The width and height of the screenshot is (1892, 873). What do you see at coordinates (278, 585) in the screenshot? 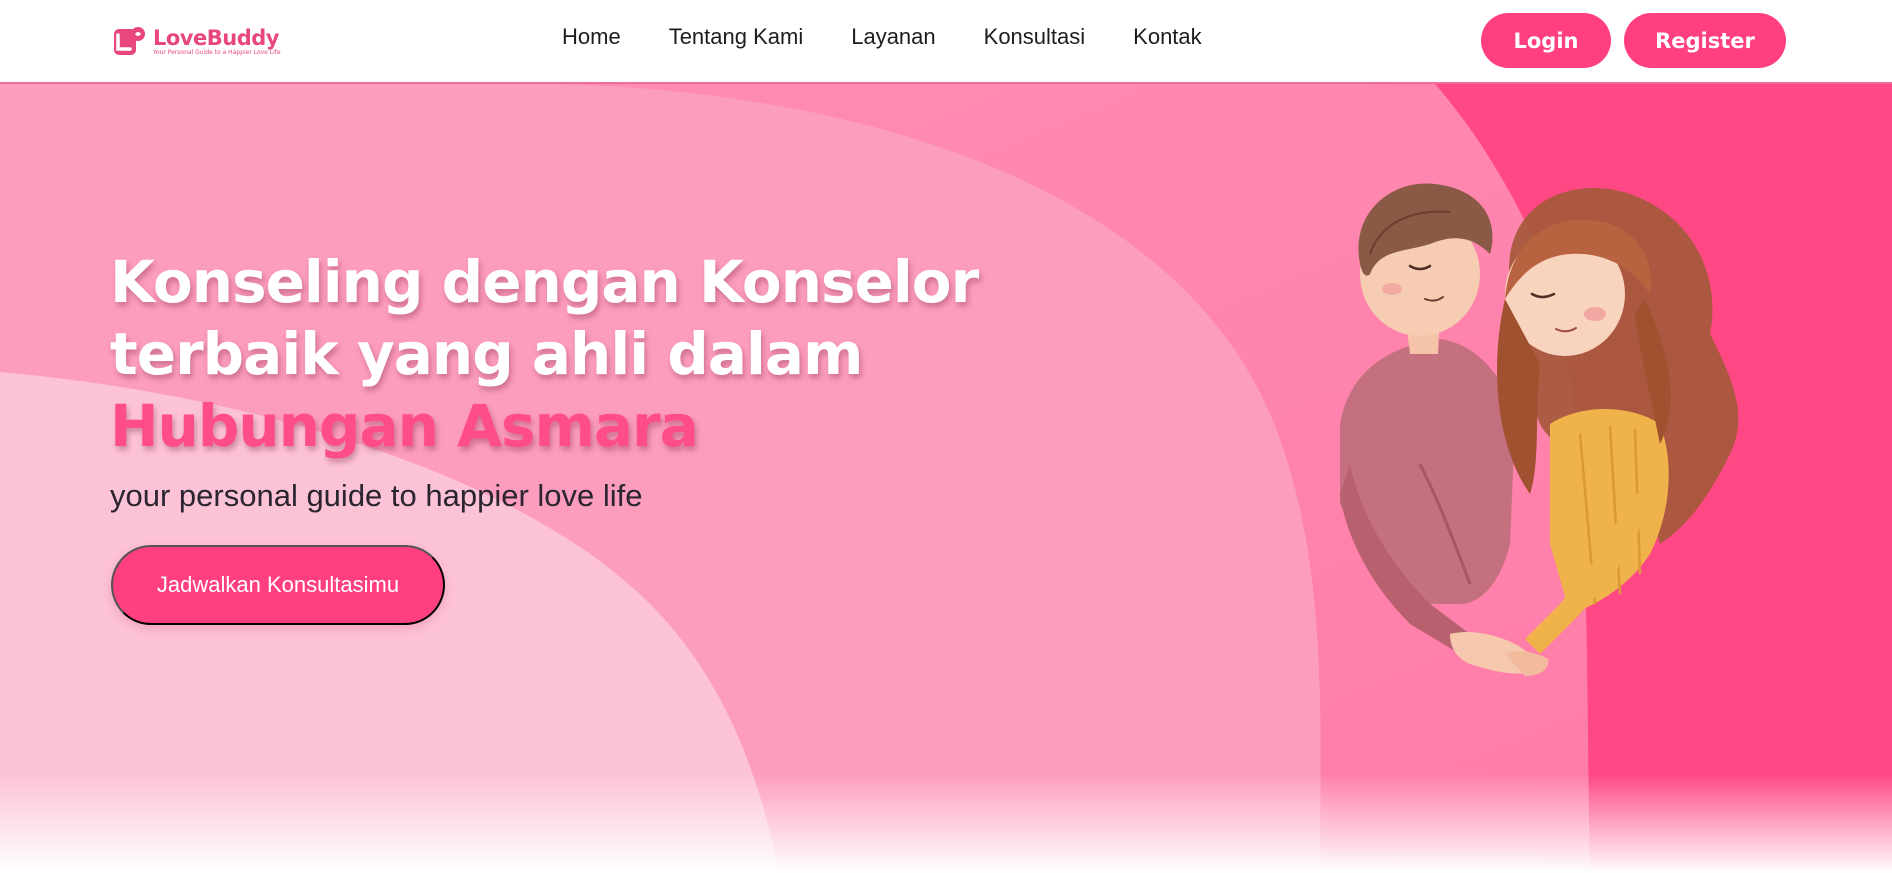
I see `schedule-consultation-button: Jadwalkan Konsultasimu` at bounding box center [278, 585].